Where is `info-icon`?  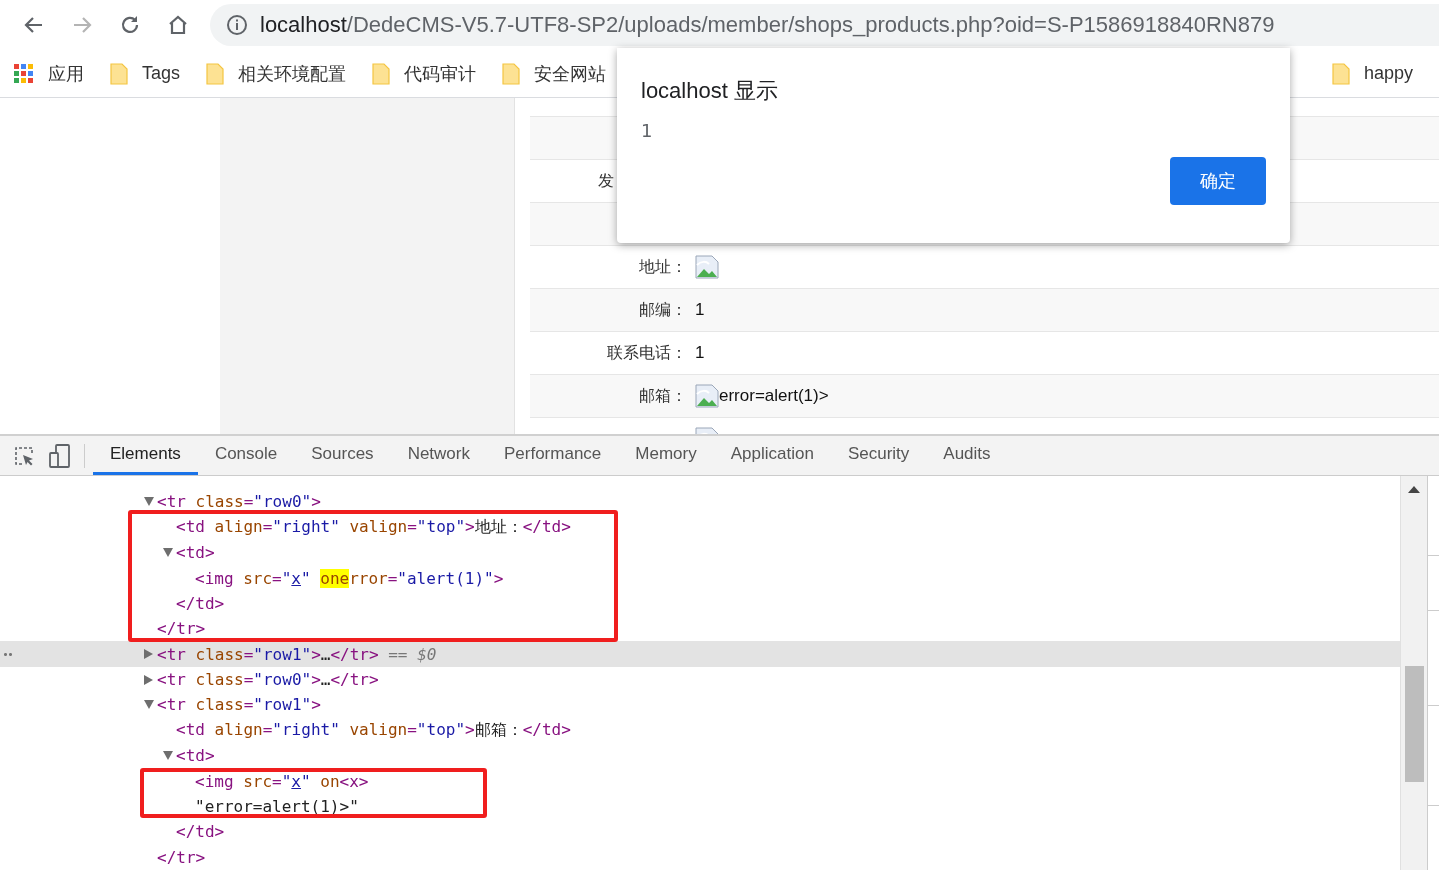 info-icon is located at coordinates (237, 25).